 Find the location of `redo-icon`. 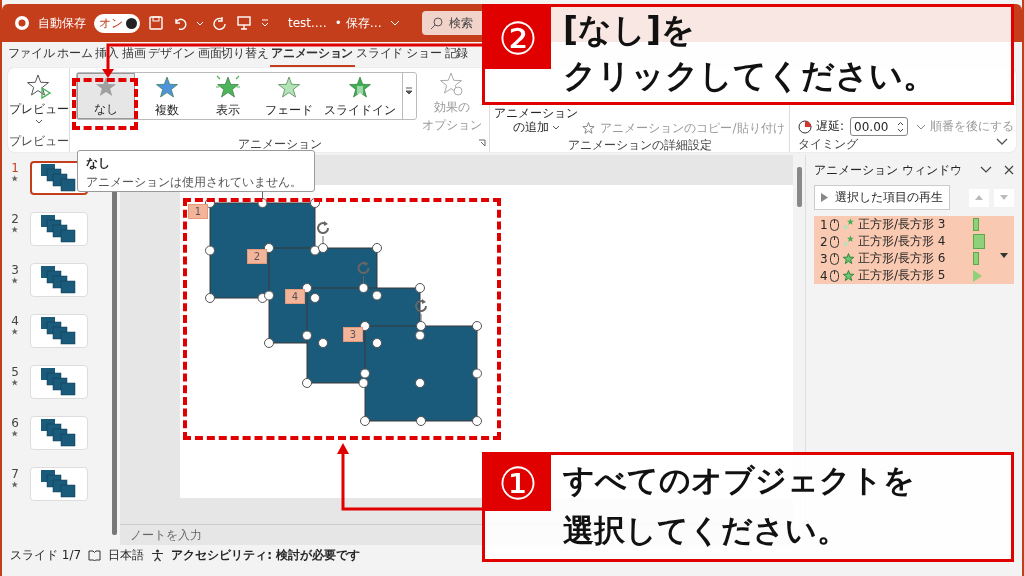

redo-icon is located at coordinates (220, 23).